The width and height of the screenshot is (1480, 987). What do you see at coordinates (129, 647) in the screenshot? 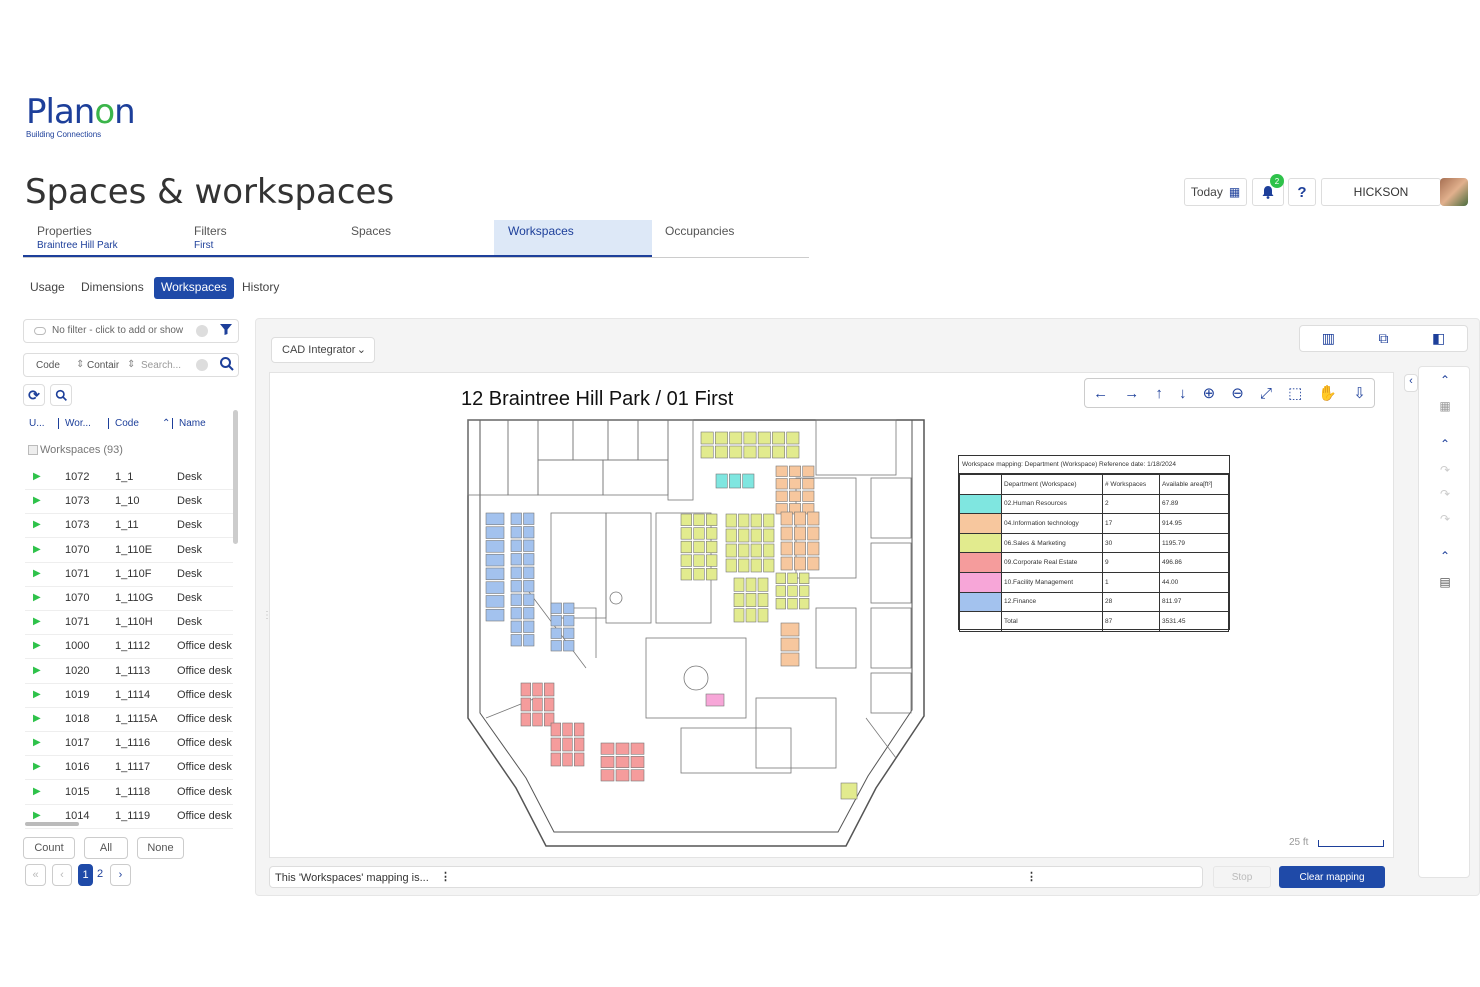
I see `list-item: ▶ 1000 1_1112 Office desk` at bounding box center [129, 647].